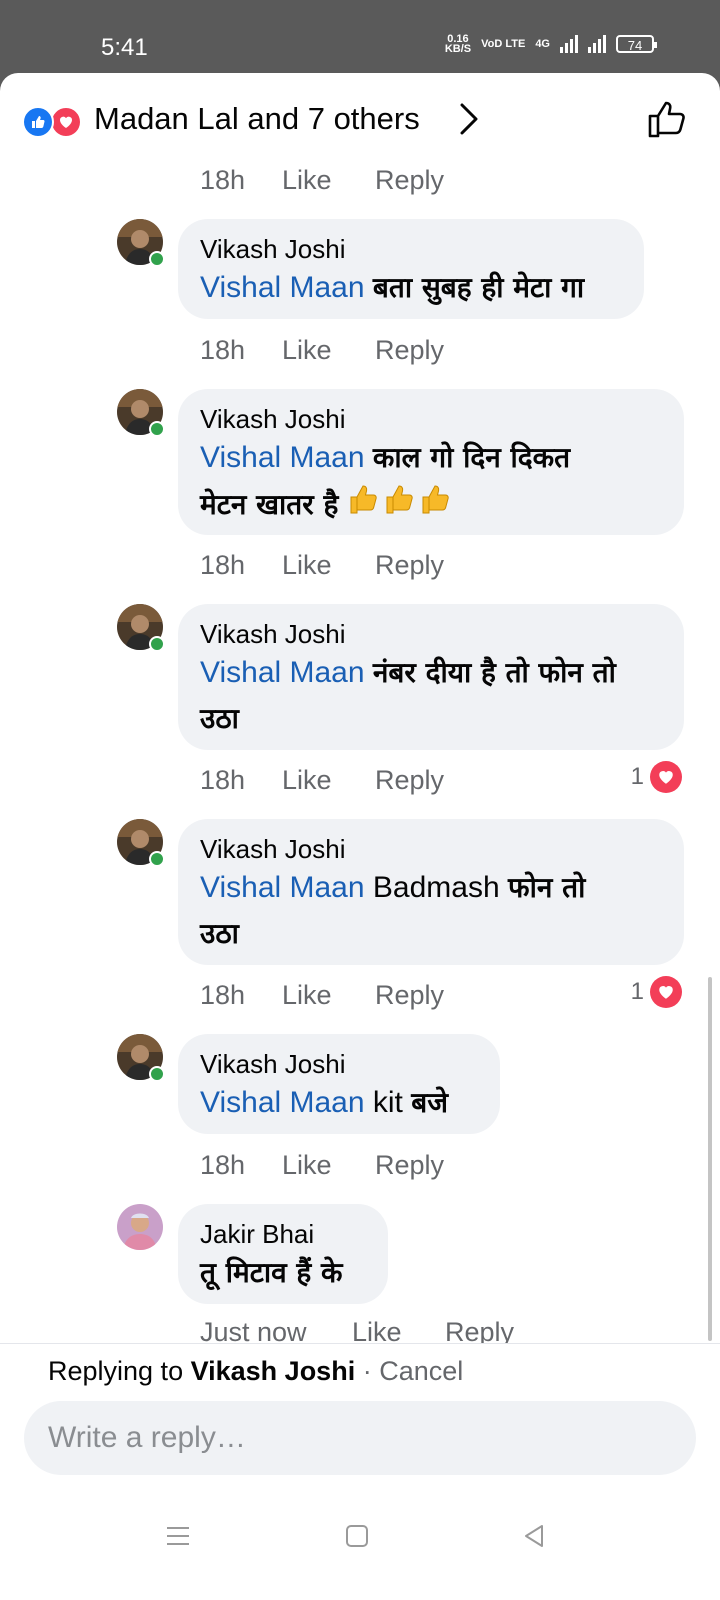 This screenshot has width=720, height=1600. Describe the element at coordinates (282, 1234) in the screenshot. I see `comment-author: Jakir Bhai` at that location.